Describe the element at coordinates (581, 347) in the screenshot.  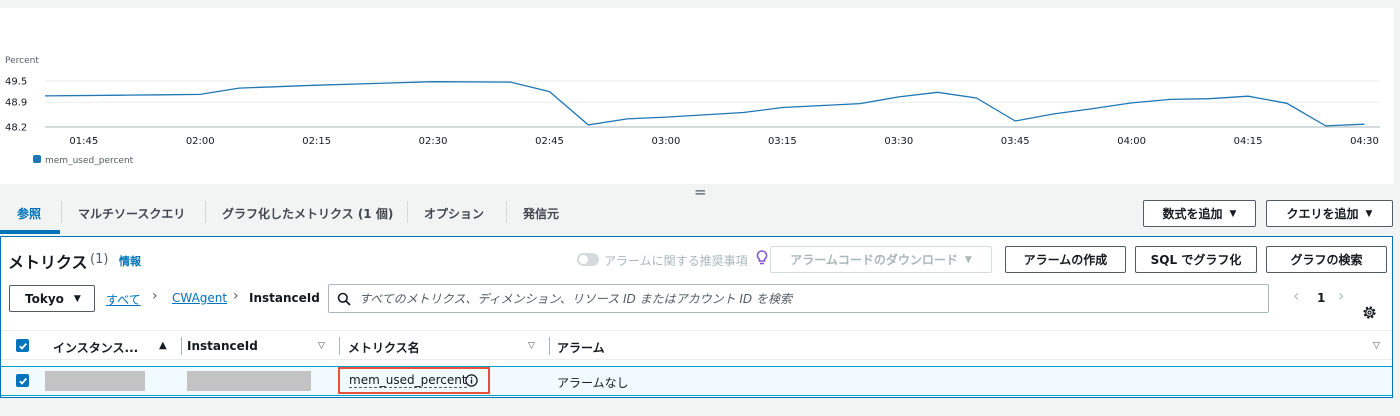
I see `column-header-alarm: アラーム` at that location.